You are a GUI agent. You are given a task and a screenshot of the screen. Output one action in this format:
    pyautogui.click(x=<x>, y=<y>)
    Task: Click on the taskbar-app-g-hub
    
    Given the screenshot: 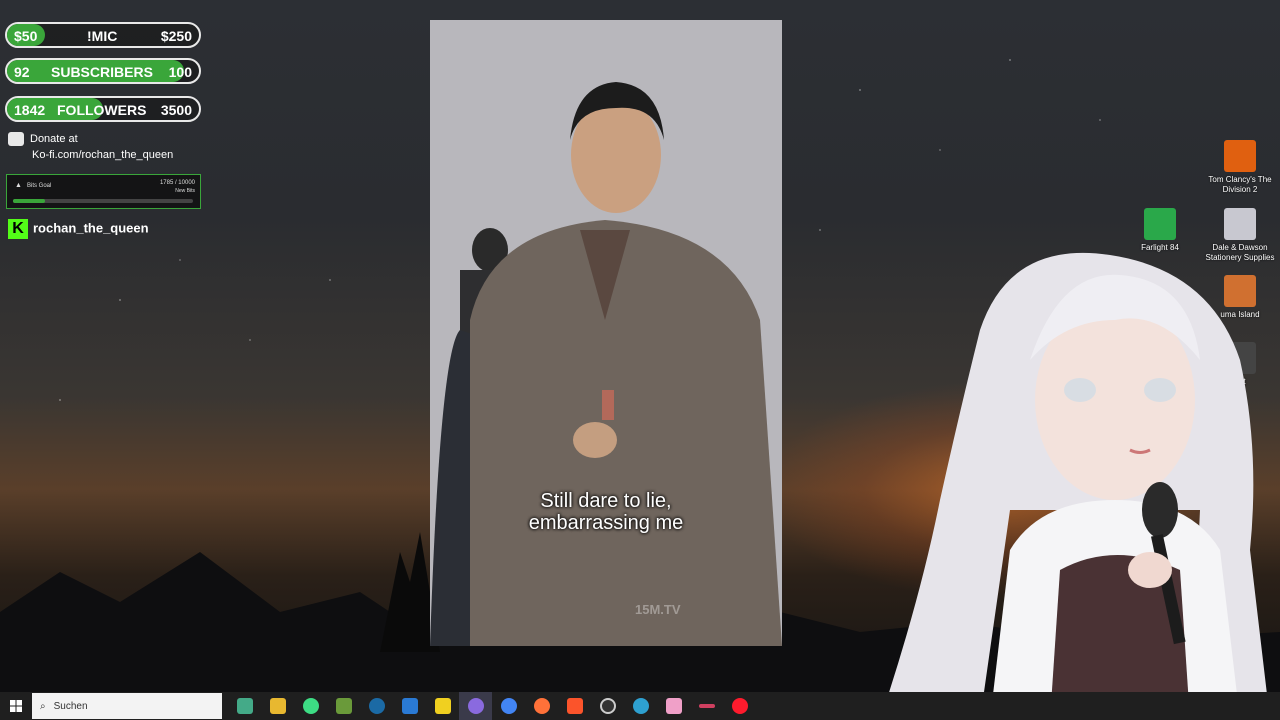 What is the action you would take?
    pyautogui.click(x=442, y=706)
    